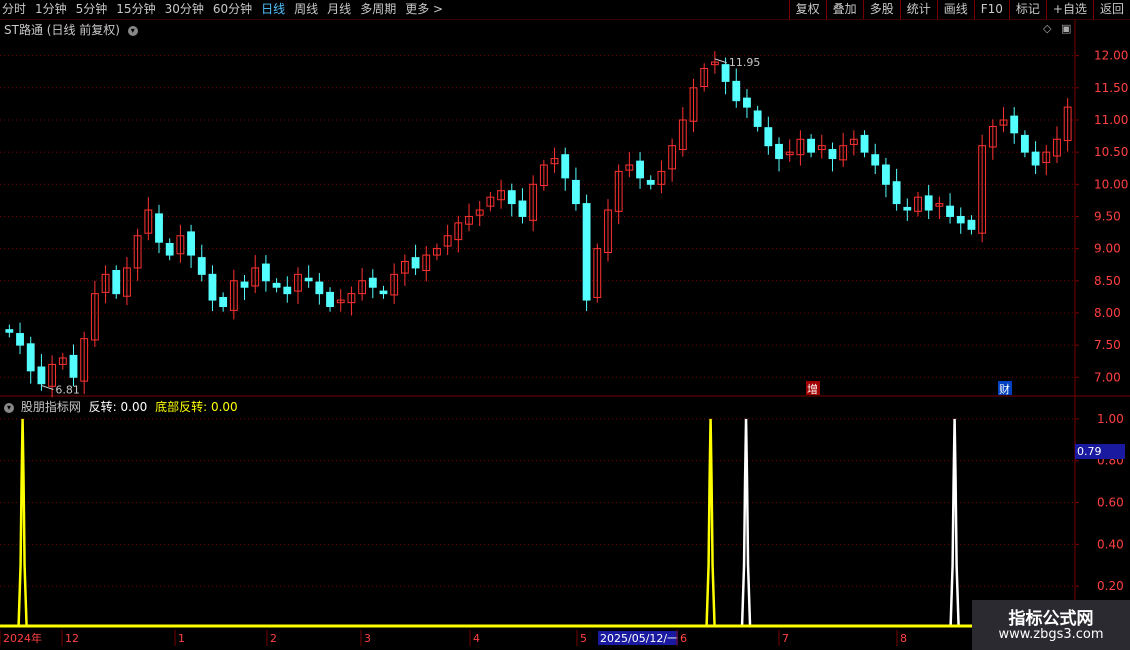  Describe the element at coordinates (1111, 184) in the screenshot. I see `price-tick-label: 10.00` at that location.